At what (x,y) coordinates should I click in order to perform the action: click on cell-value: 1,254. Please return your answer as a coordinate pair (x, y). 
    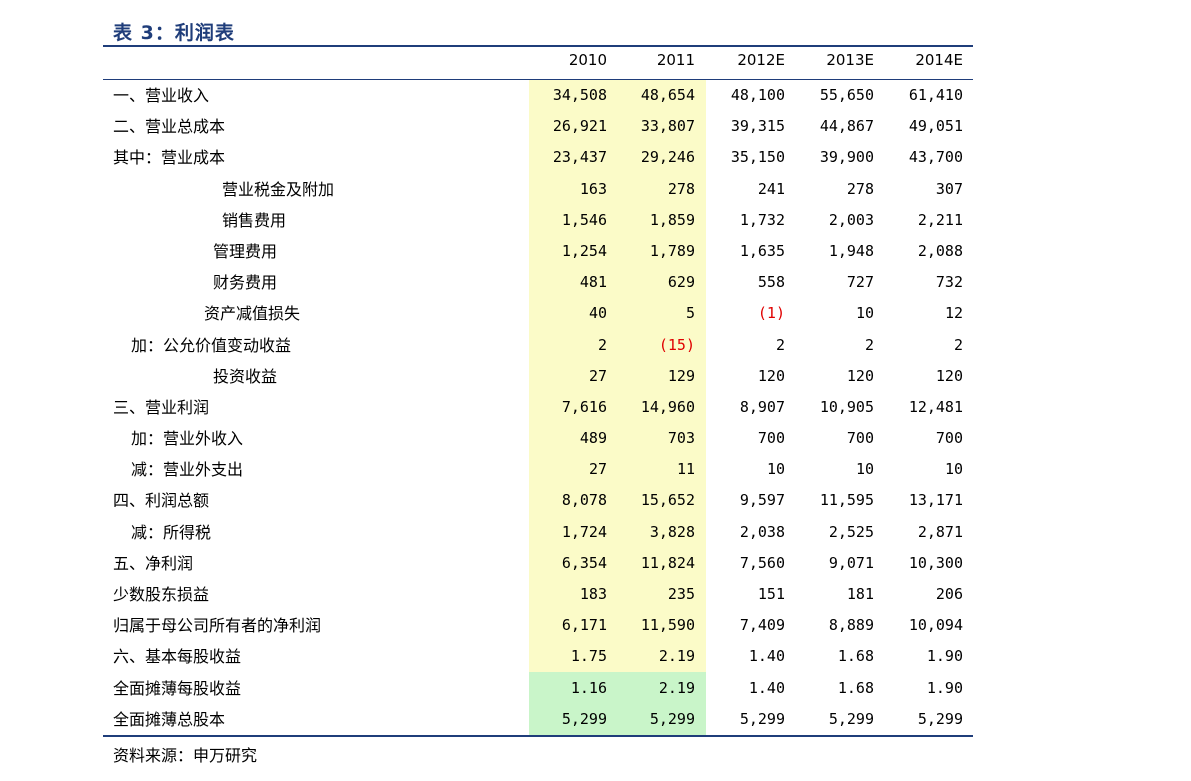
    Looking at the image, I should click on (584, 250).